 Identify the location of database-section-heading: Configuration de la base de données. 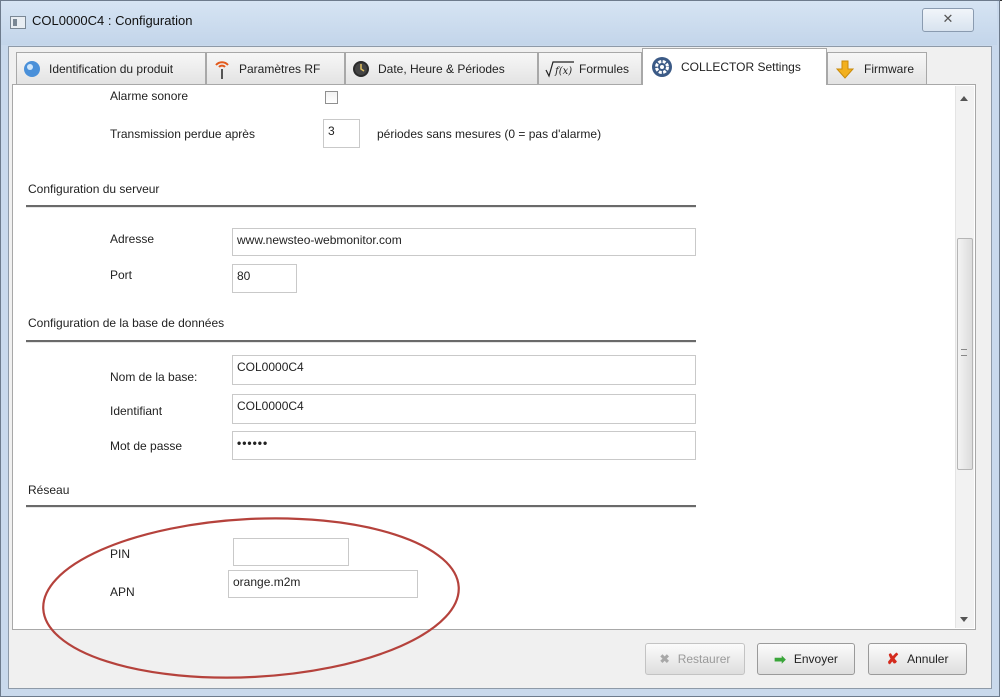
(126, 323).